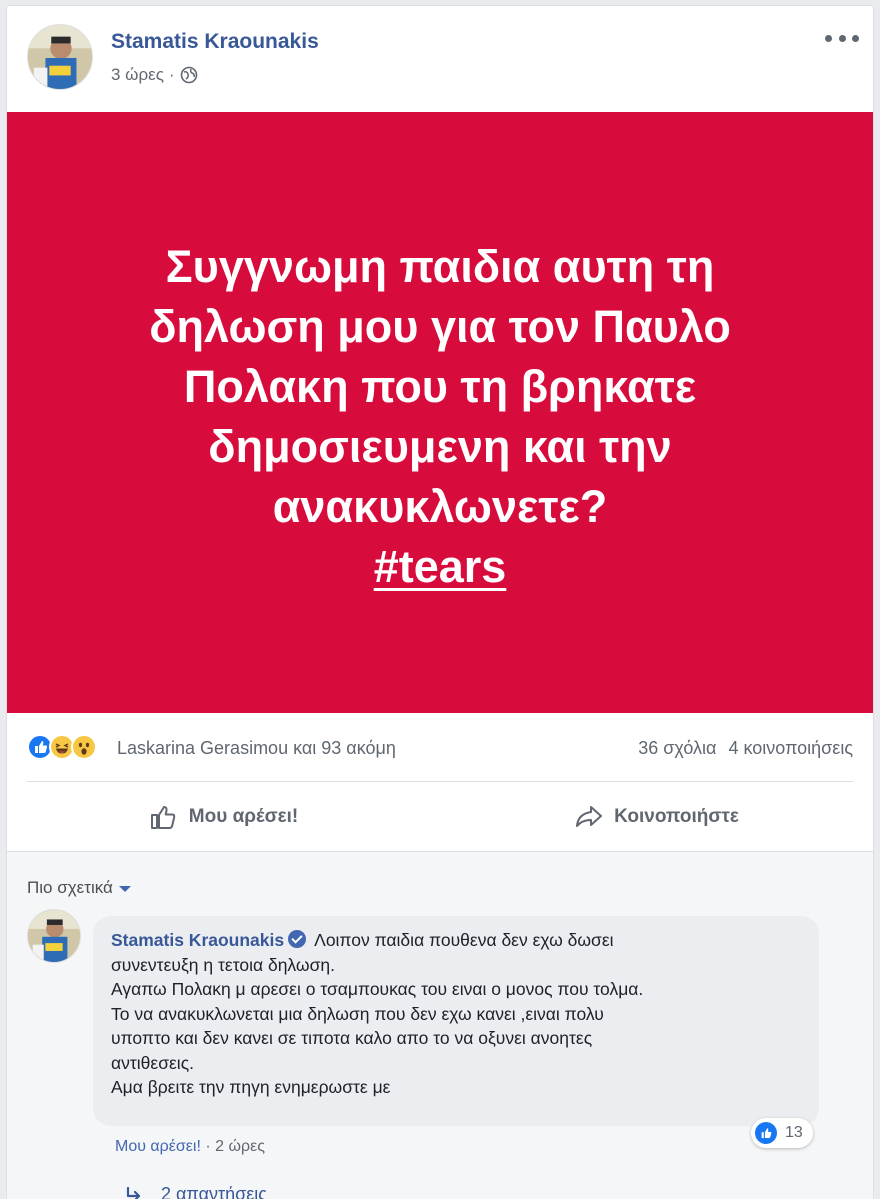  Describe the element at coordinates (223, 964) in the screenshot. I see `comment-text-line: συνεντευξη η τετοια δηλωση.` at that location.